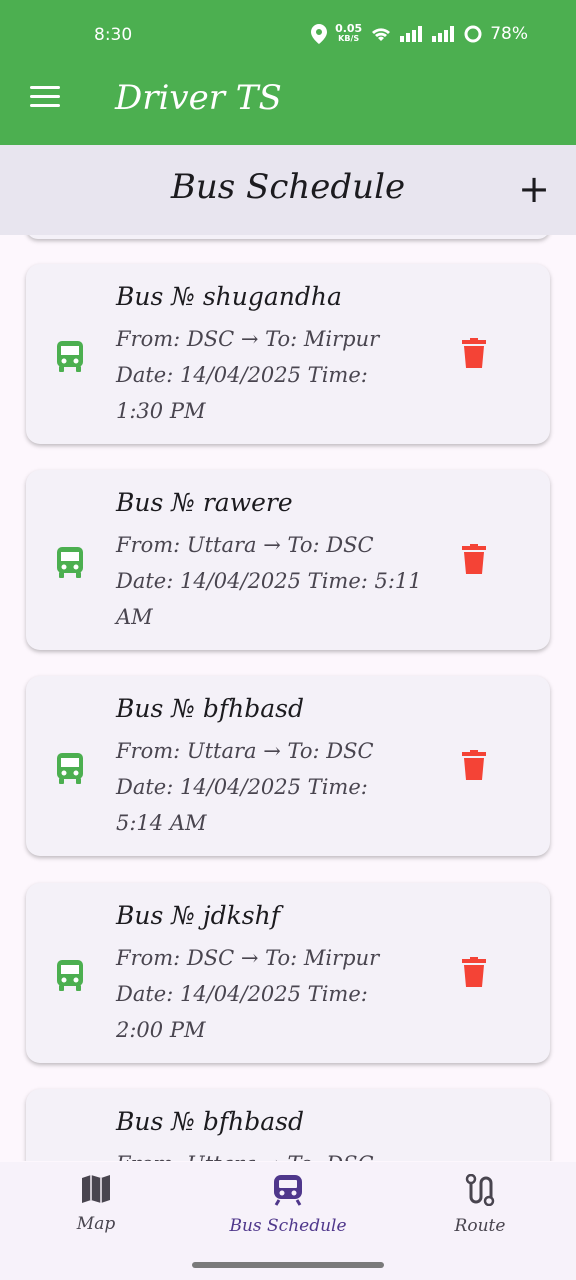 The height and width of the screenshot is (1280, 576). I want to click on datetime-text-2: 2:00 PM, so click(161, 1030).